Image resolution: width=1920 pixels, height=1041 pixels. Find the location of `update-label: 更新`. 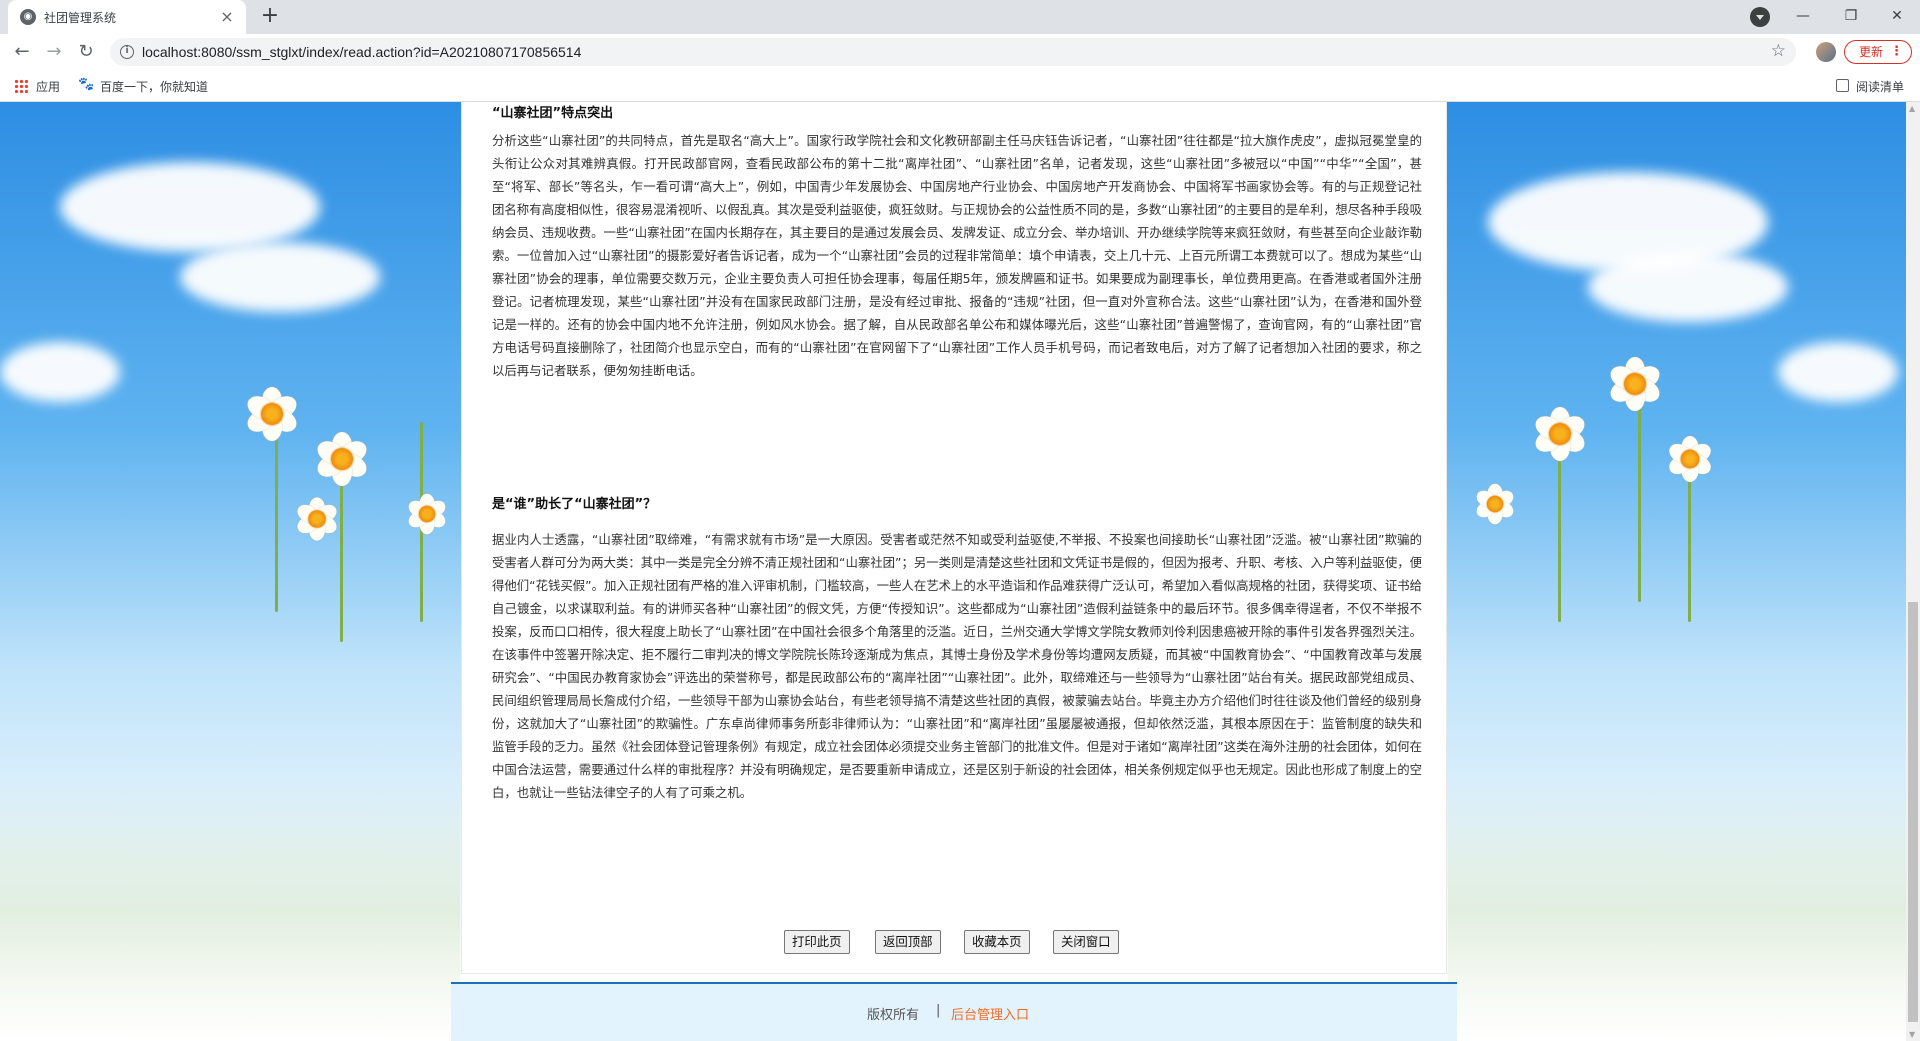

update-label: 更新 is located at coordinates (1871, 52).